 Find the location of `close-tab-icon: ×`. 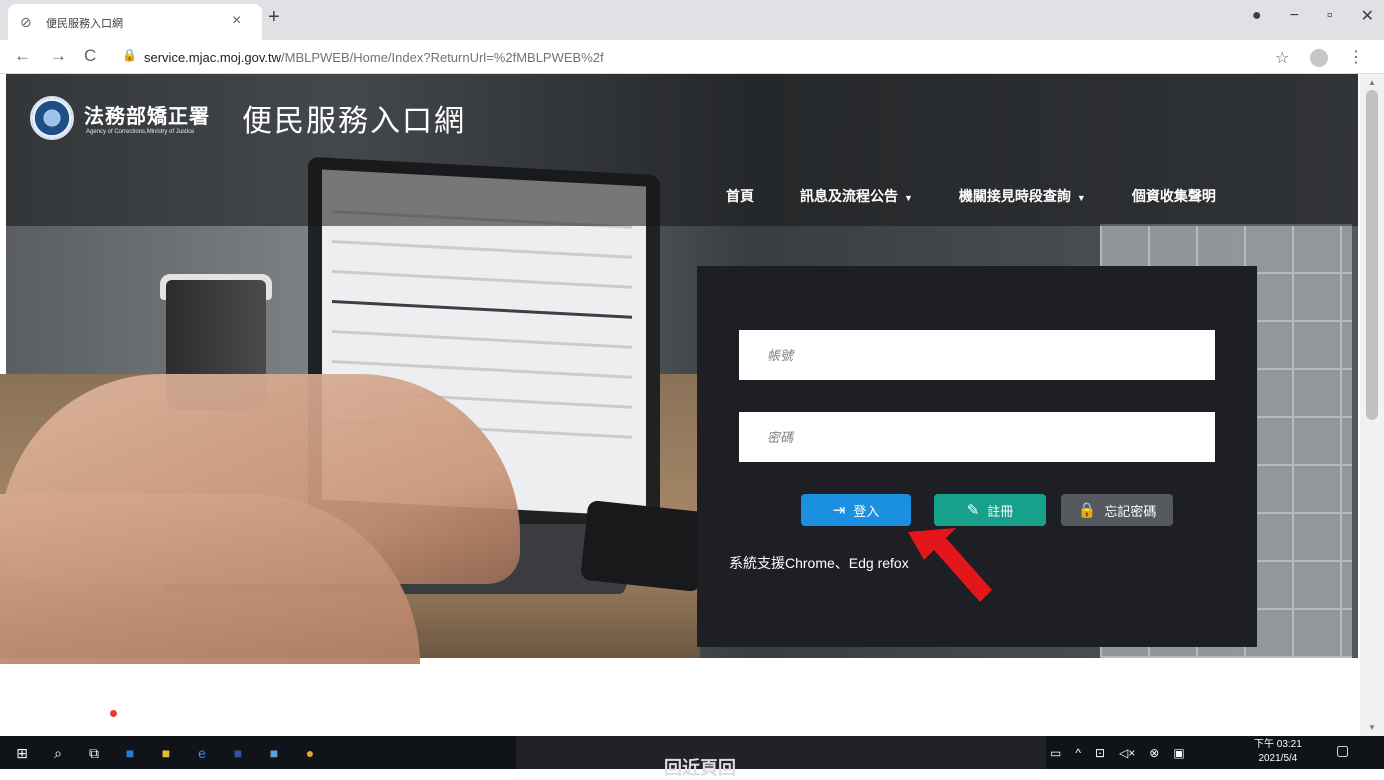

close-tab-icon: × is located at coordinates (236, 21).